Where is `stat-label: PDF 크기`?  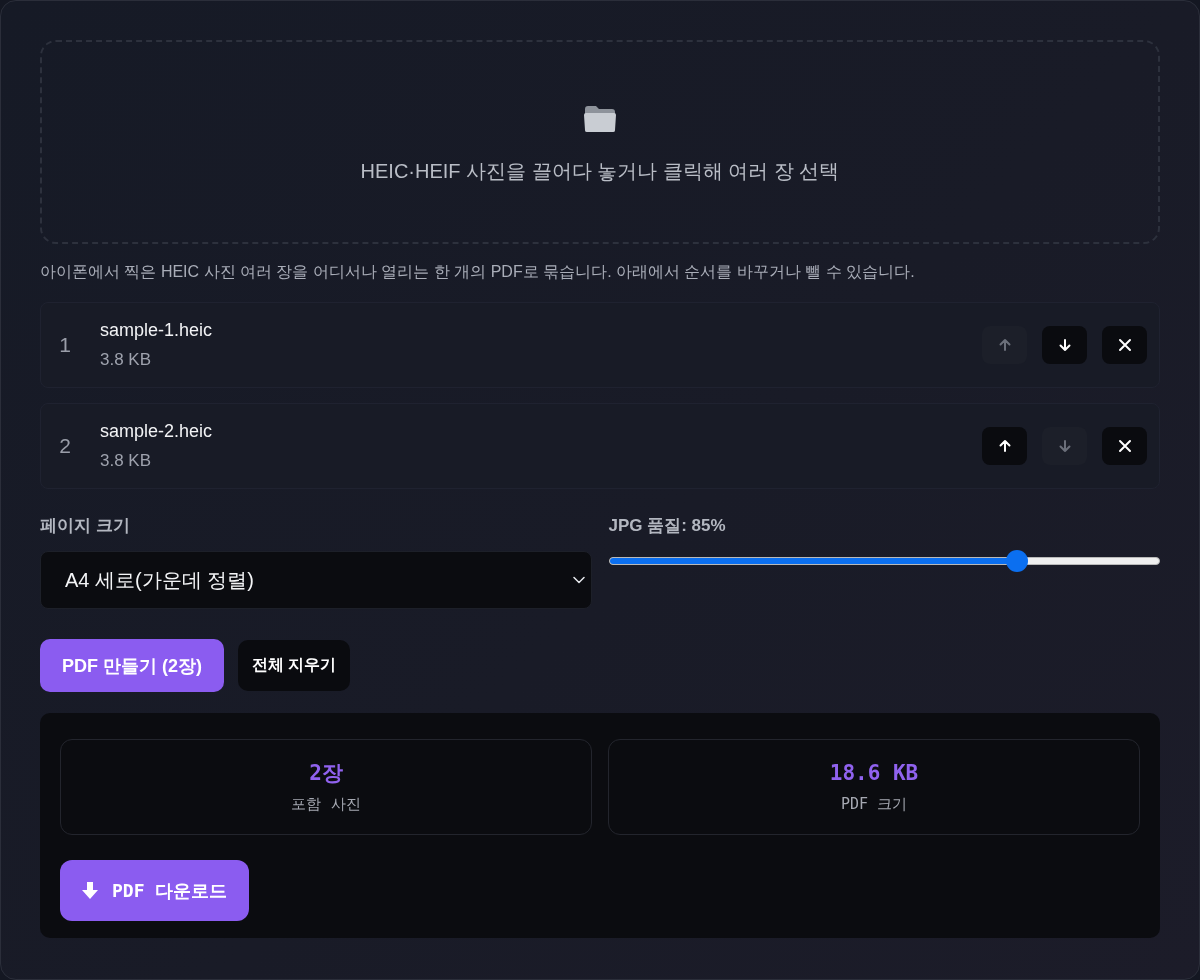
stat-label: PDF 크기 is located at coordinates (874, 804).